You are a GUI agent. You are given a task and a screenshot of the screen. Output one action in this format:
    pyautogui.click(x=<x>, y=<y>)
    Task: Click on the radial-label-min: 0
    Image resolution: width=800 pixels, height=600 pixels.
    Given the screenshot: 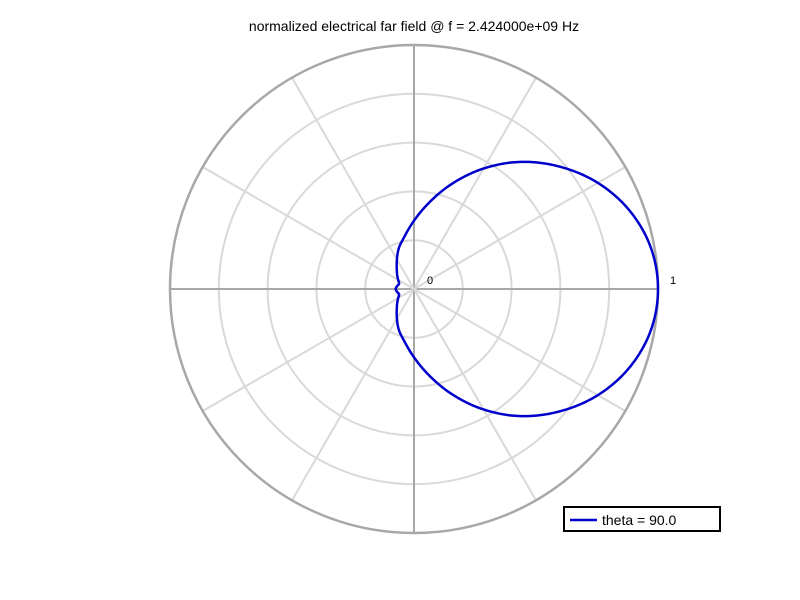 What is the action you would take?
    pyautogui.click(x=430, y=281)
    